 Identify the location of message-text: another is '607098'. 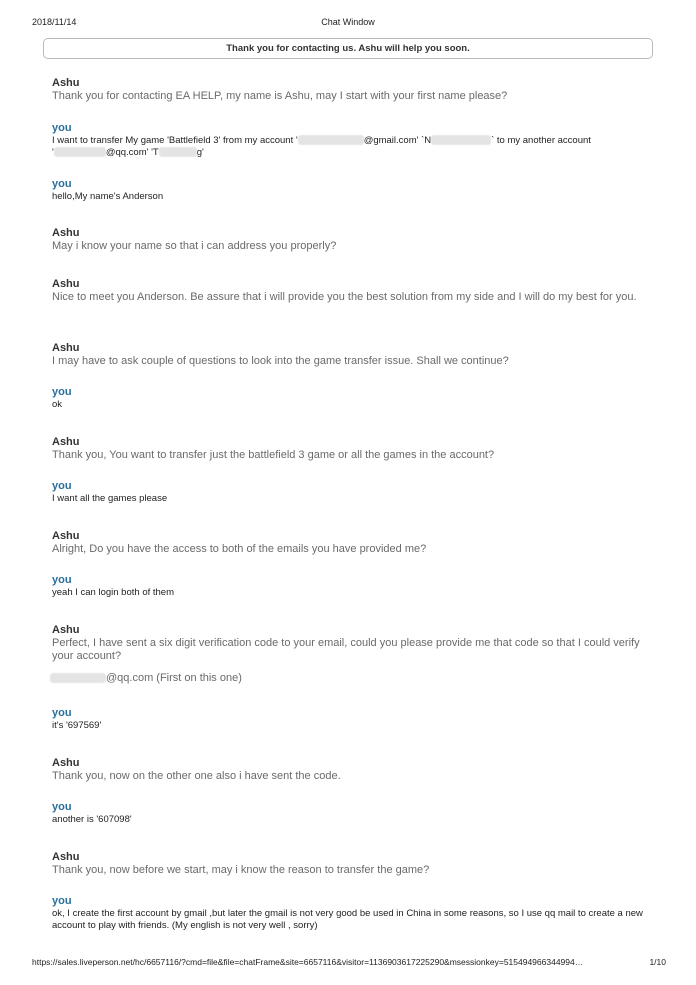
(92, 819).